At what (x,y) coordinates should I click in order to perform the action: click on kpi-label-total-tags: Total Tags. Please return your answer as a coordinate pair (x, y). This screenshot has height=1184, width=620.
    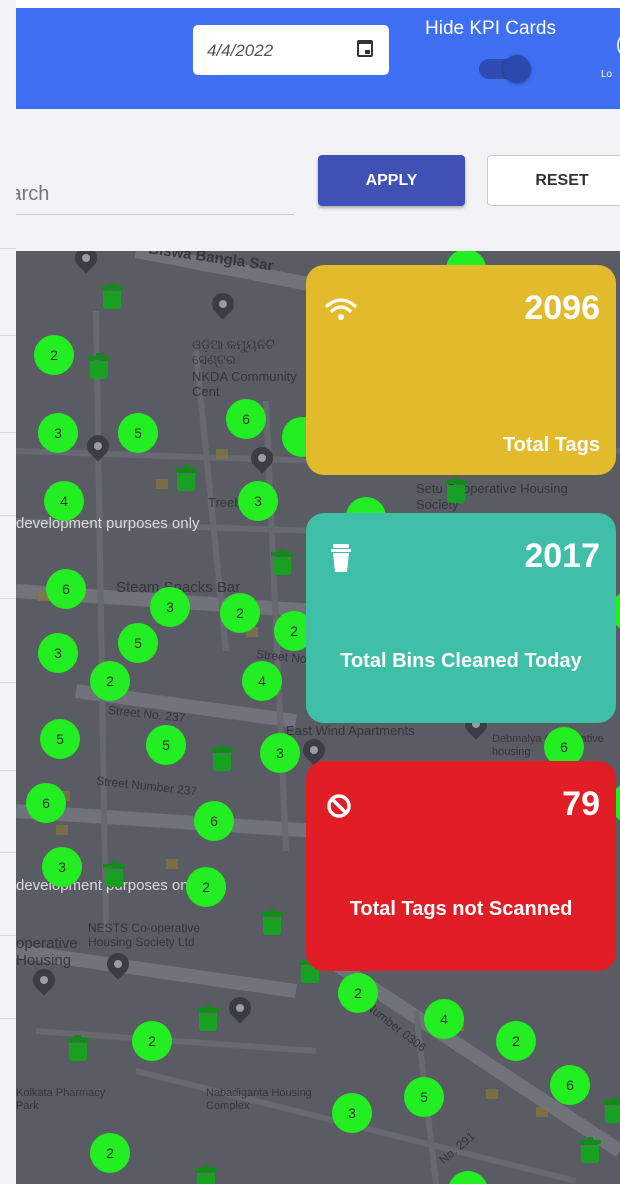
    Looking at the image, I should click on (551, 445).